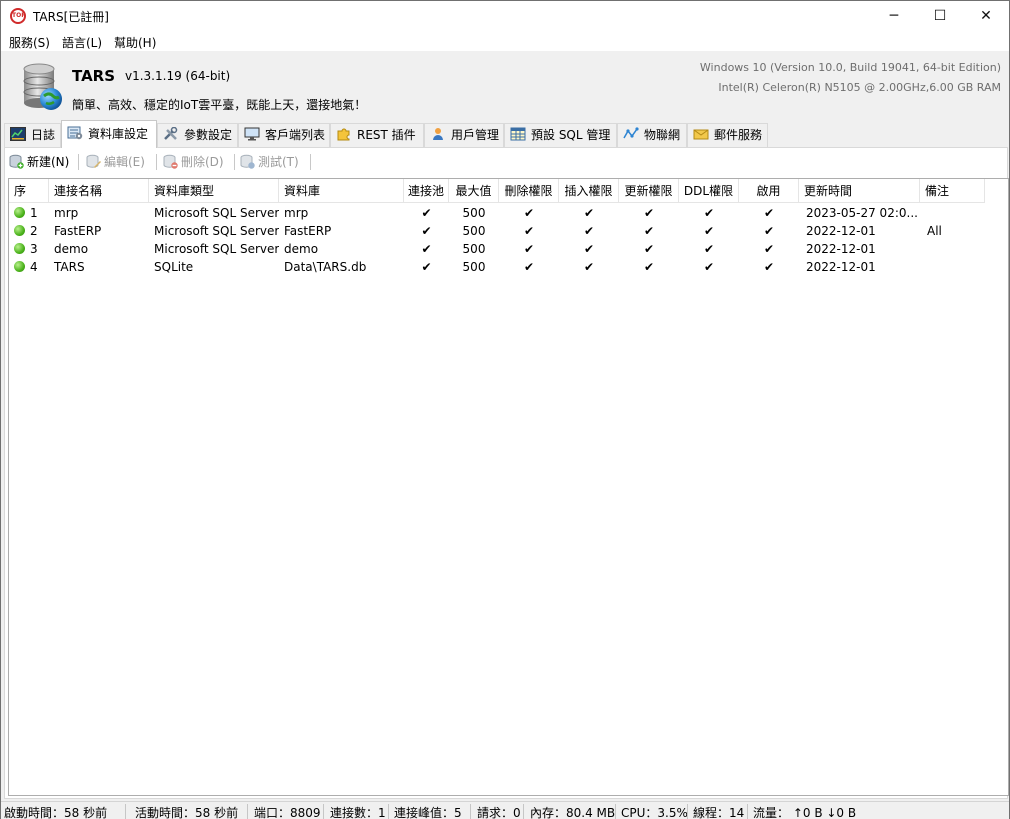 The height and width of the screenshot is (819, 1010). I want to click on cell-delete-perm: ✔, so click(529, 231).